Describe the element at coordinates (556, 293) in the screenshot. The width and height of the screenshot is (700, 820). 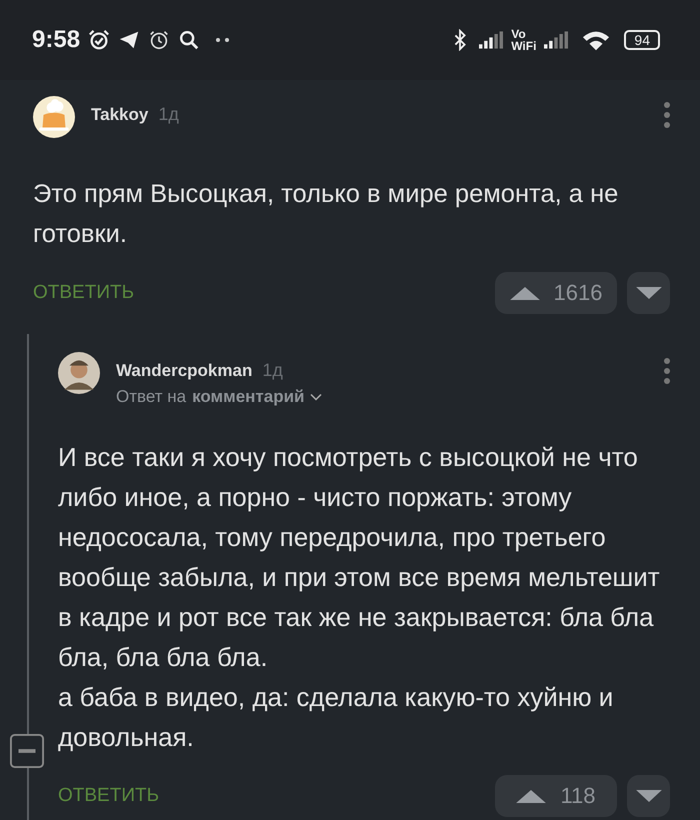
I see `upvote-button: 1616` at that location.